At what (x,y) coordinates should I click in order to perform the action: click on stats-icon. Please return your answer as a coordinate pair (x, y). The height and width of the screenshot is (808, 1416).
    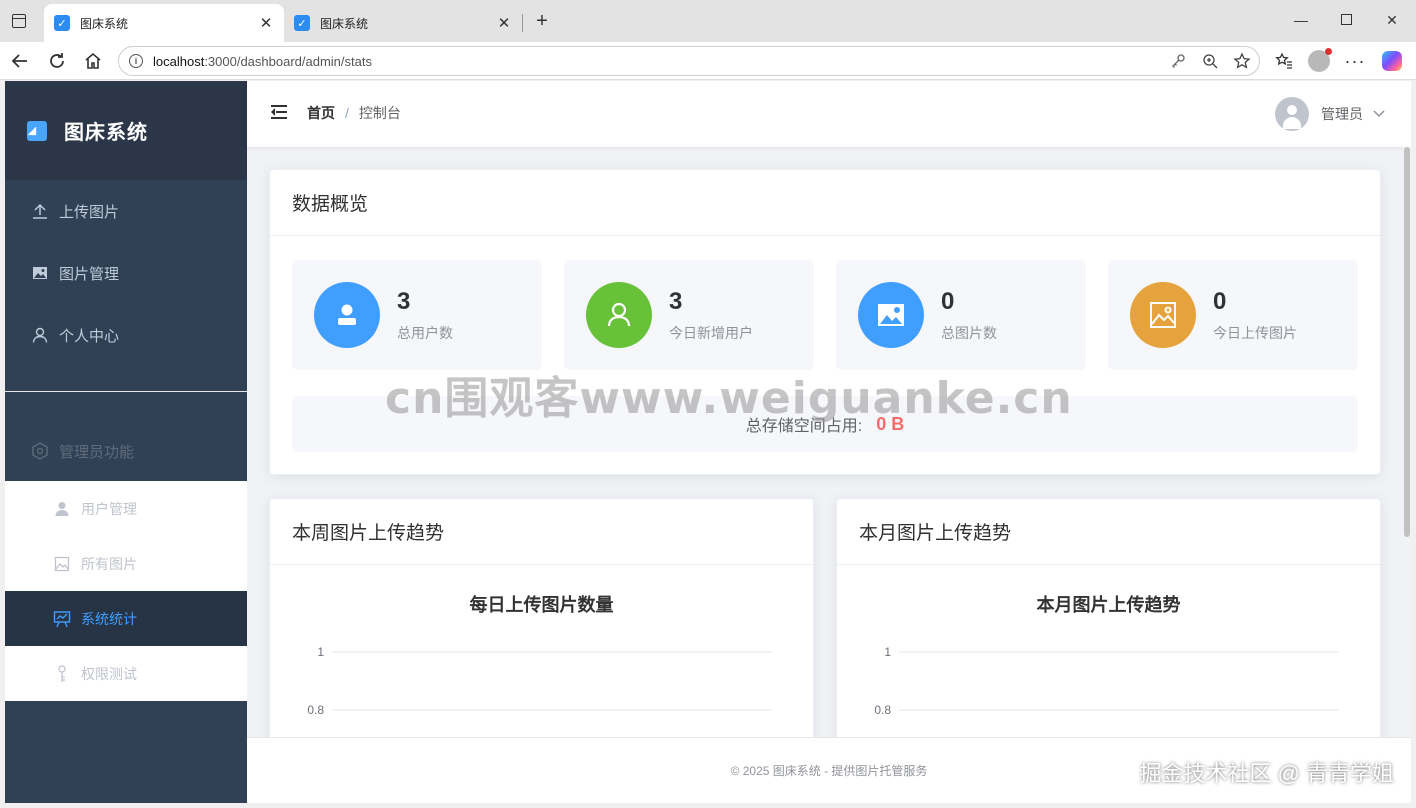
    Looking at the image, I should click on (62, 619).